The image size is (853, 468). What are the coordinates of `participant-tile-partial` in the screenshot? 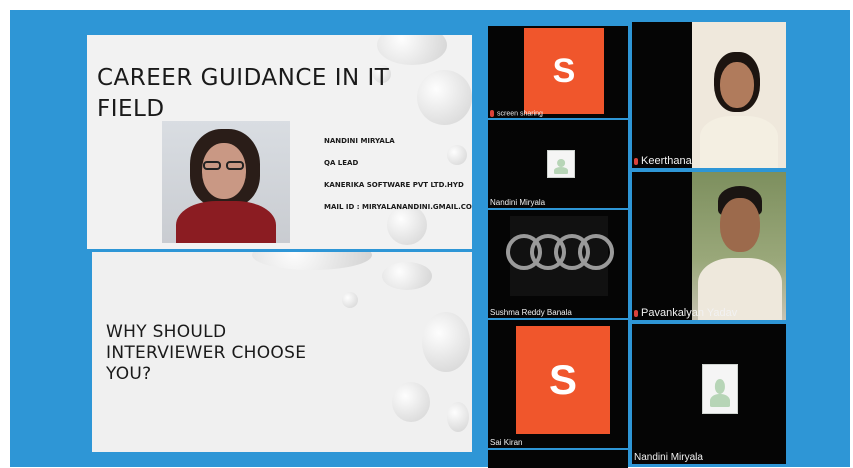 It's located at (558, 459).